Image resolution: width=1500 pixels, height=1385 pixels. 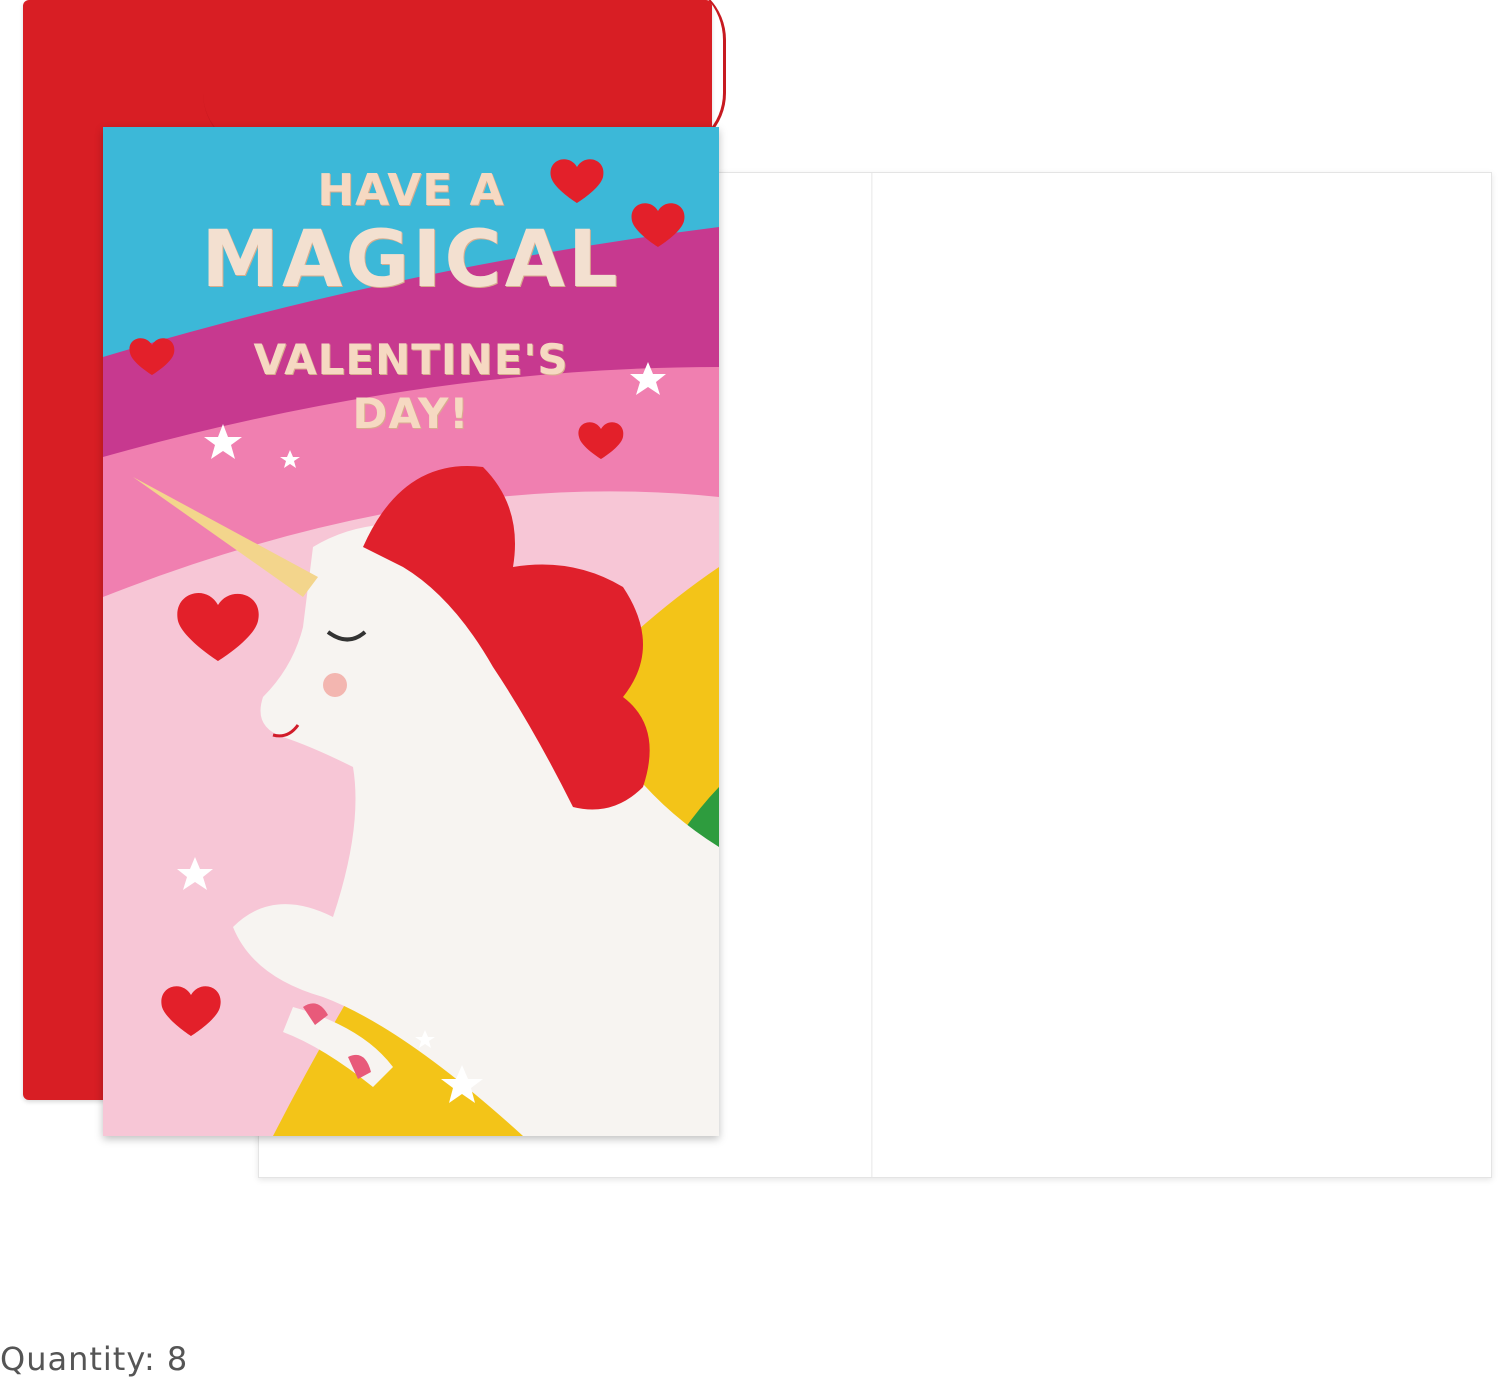 What do you see at coordinates (872, 675) in the screenshot?
I see `card-fold-line` at bounding box center [872, 675].